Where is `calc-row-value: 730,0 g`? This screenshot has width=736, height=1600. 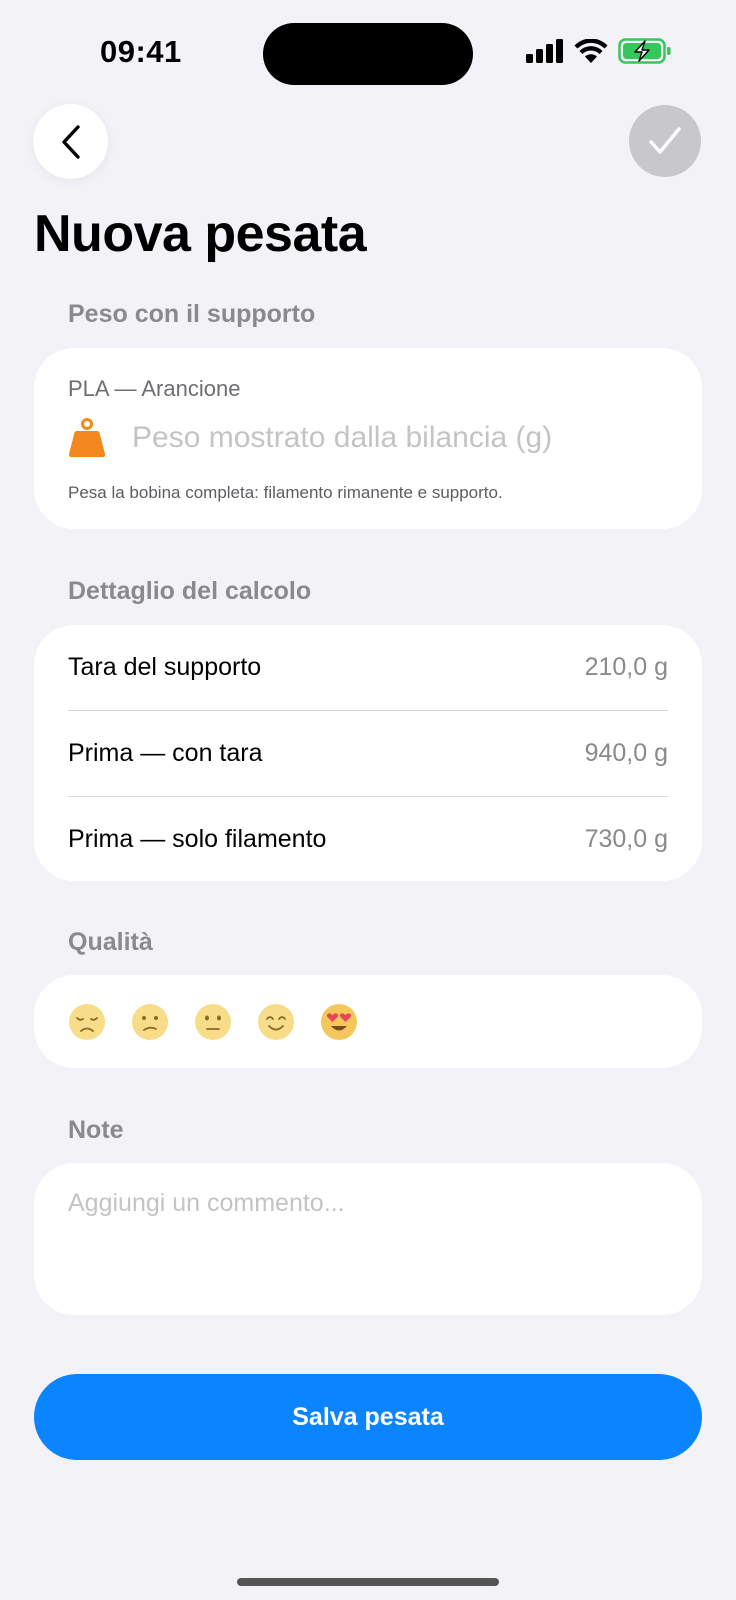
calc-row-value: 730,0 g is located at coordinates (626, 839).